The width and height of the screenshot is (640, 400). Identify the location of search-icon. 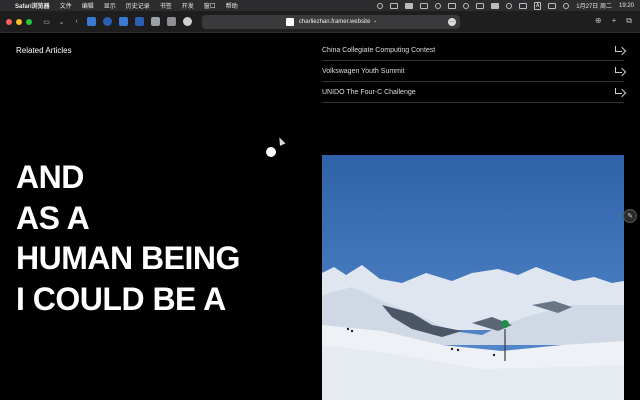
(522, 5).